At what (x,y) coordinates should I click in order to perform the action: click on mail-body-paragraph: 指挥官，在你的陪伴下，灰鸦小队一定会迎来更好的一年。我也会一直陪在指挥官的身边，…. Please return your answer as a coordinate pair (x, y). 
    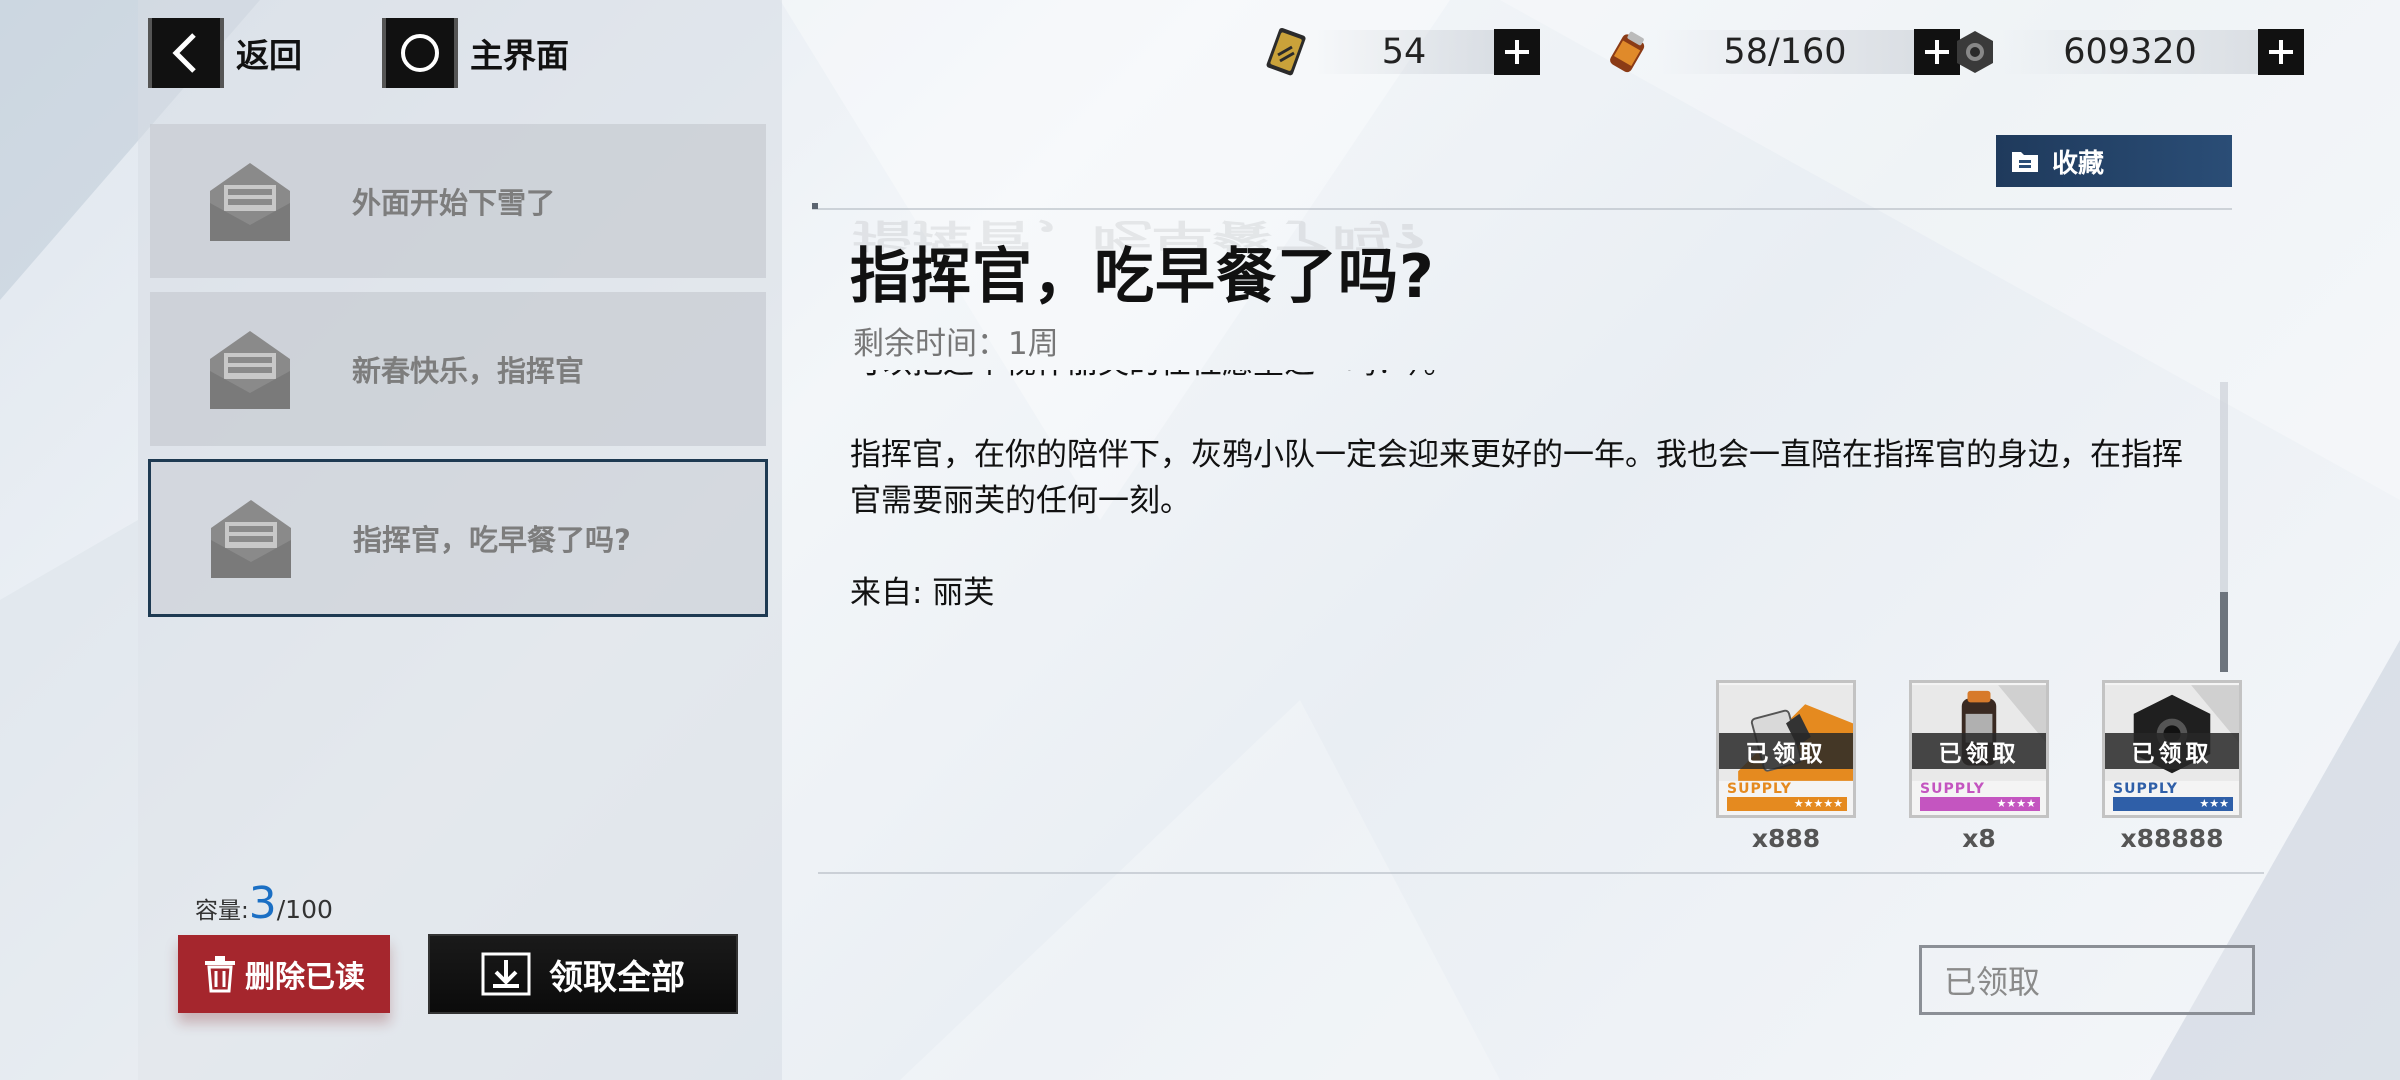
    Looking at the image, I should click on (1516, 478).